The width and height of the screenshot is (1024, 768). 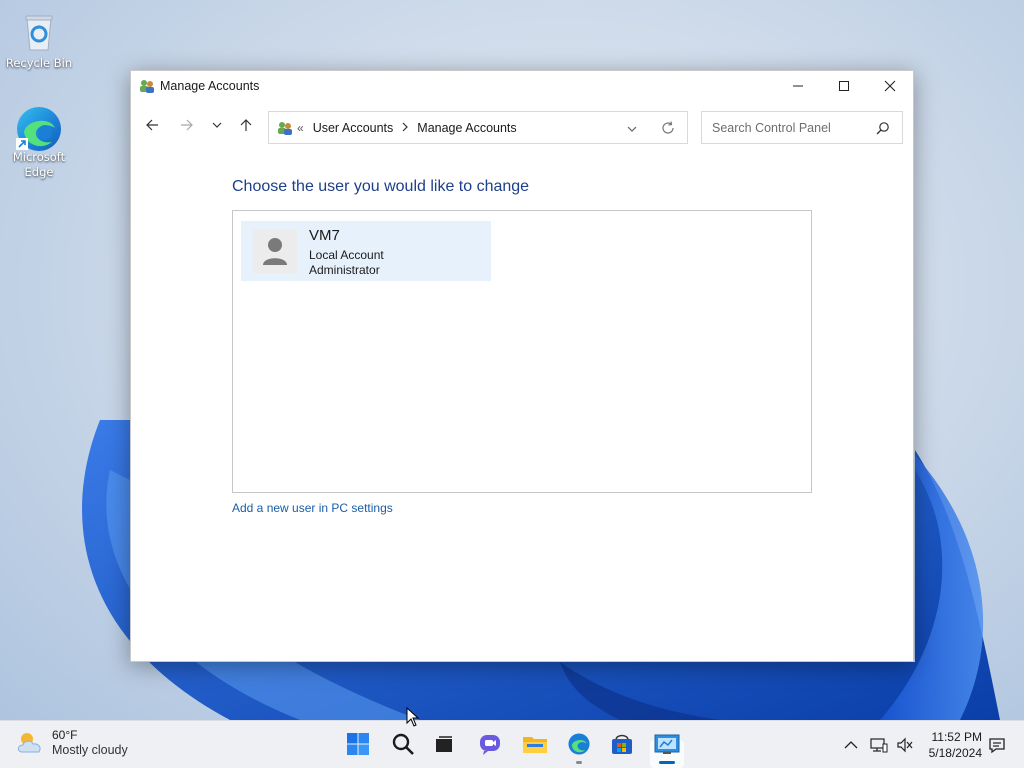 What do you see at coordinates (39, 164) in the screenshot?
I see `edge-label: Microsoft Edge` at bounding box center [39, 164].